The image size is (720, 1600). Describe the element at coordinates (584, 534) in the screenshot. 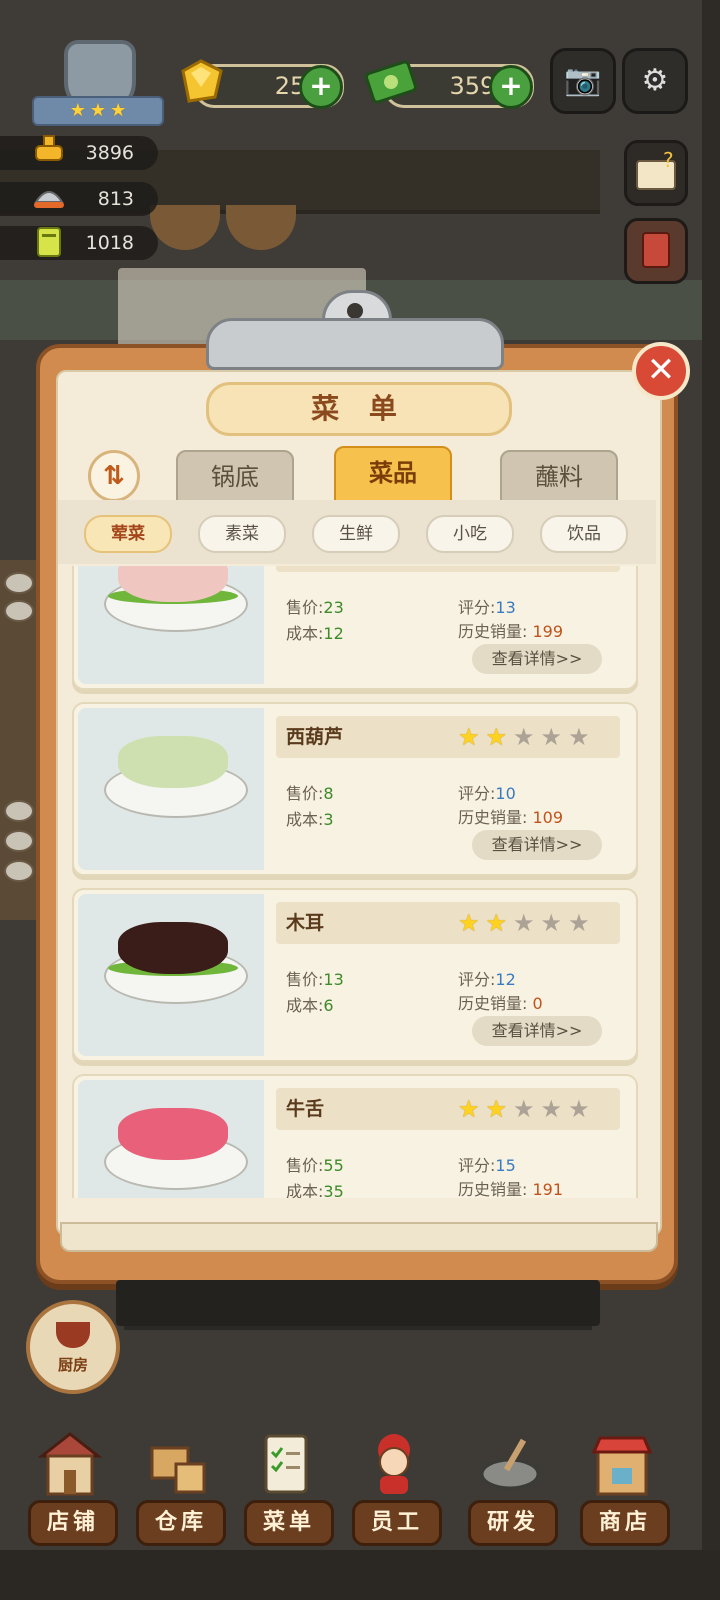

I see `subtab-drink: 饮品` at that location.